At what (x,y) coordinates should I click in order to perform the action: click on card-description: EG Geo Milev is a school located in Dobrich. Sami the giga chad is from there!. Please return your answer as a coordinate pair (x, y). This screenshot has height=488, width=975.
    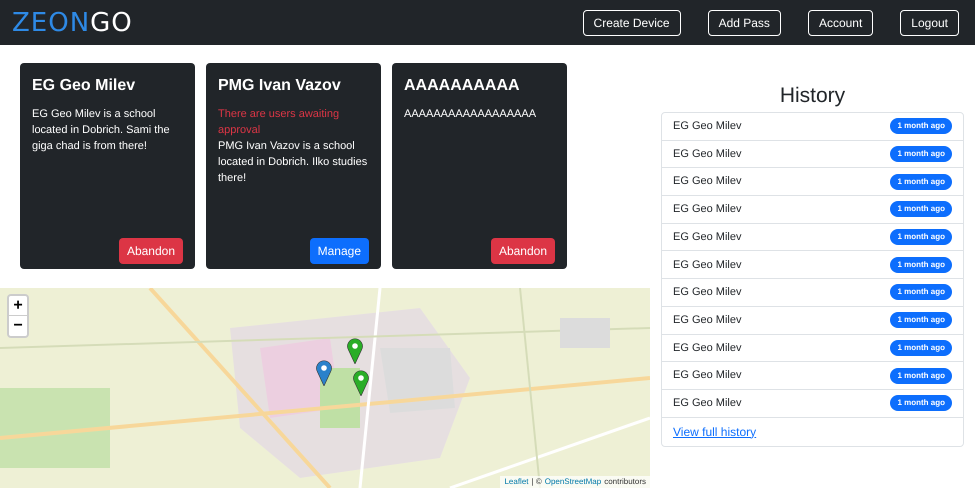
    Looking at the image, I should click on (101, 130).